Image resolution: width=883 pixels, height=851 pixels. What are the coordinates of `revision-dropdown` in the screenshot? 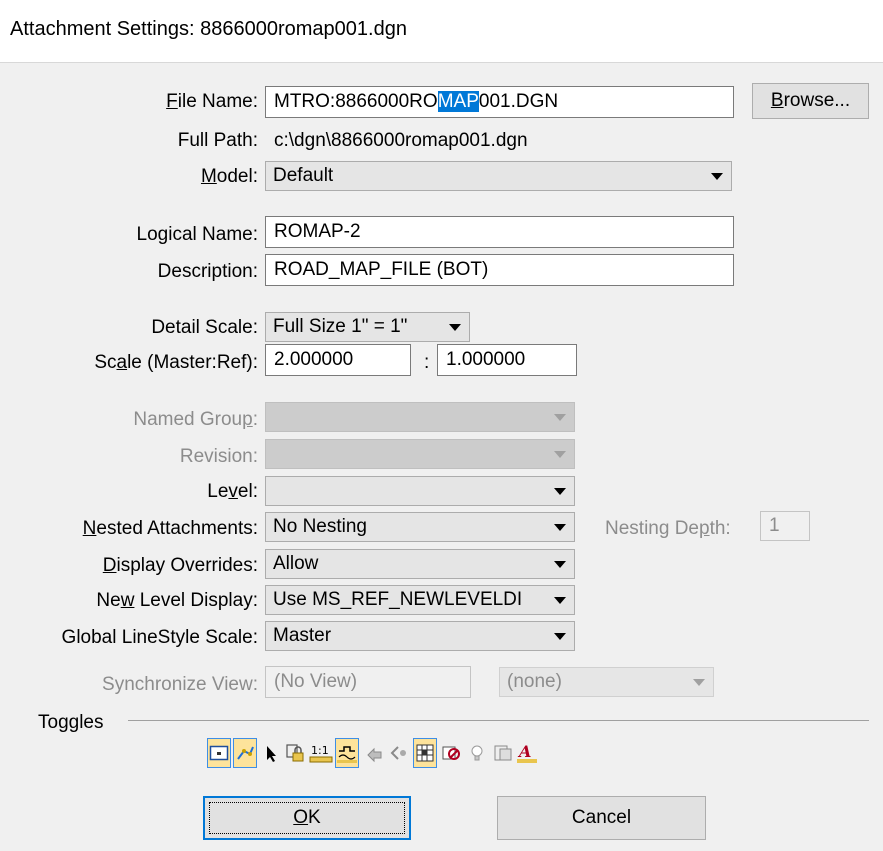 It's located at (420, 454).